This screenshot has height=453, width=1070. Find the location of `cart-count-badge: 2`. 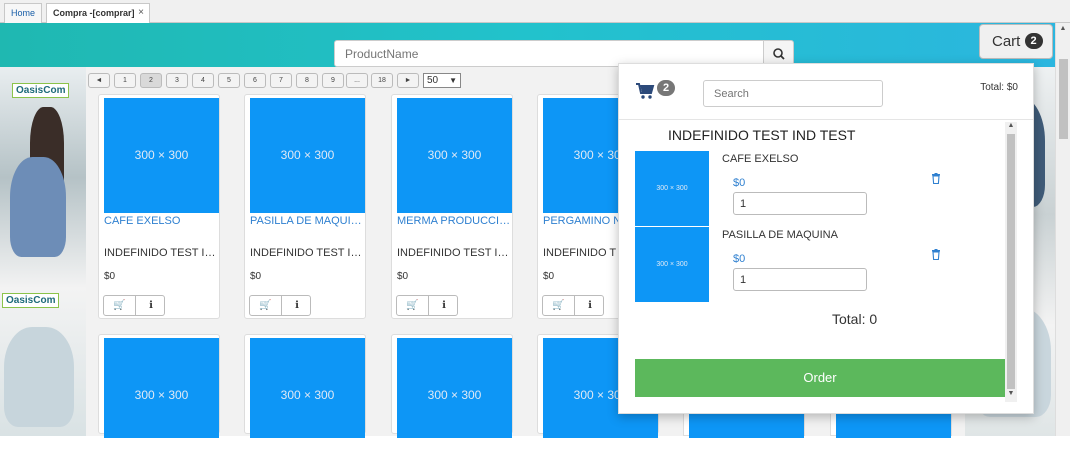

cart-count-badge: 2 is located at coordinates (1033, 41).